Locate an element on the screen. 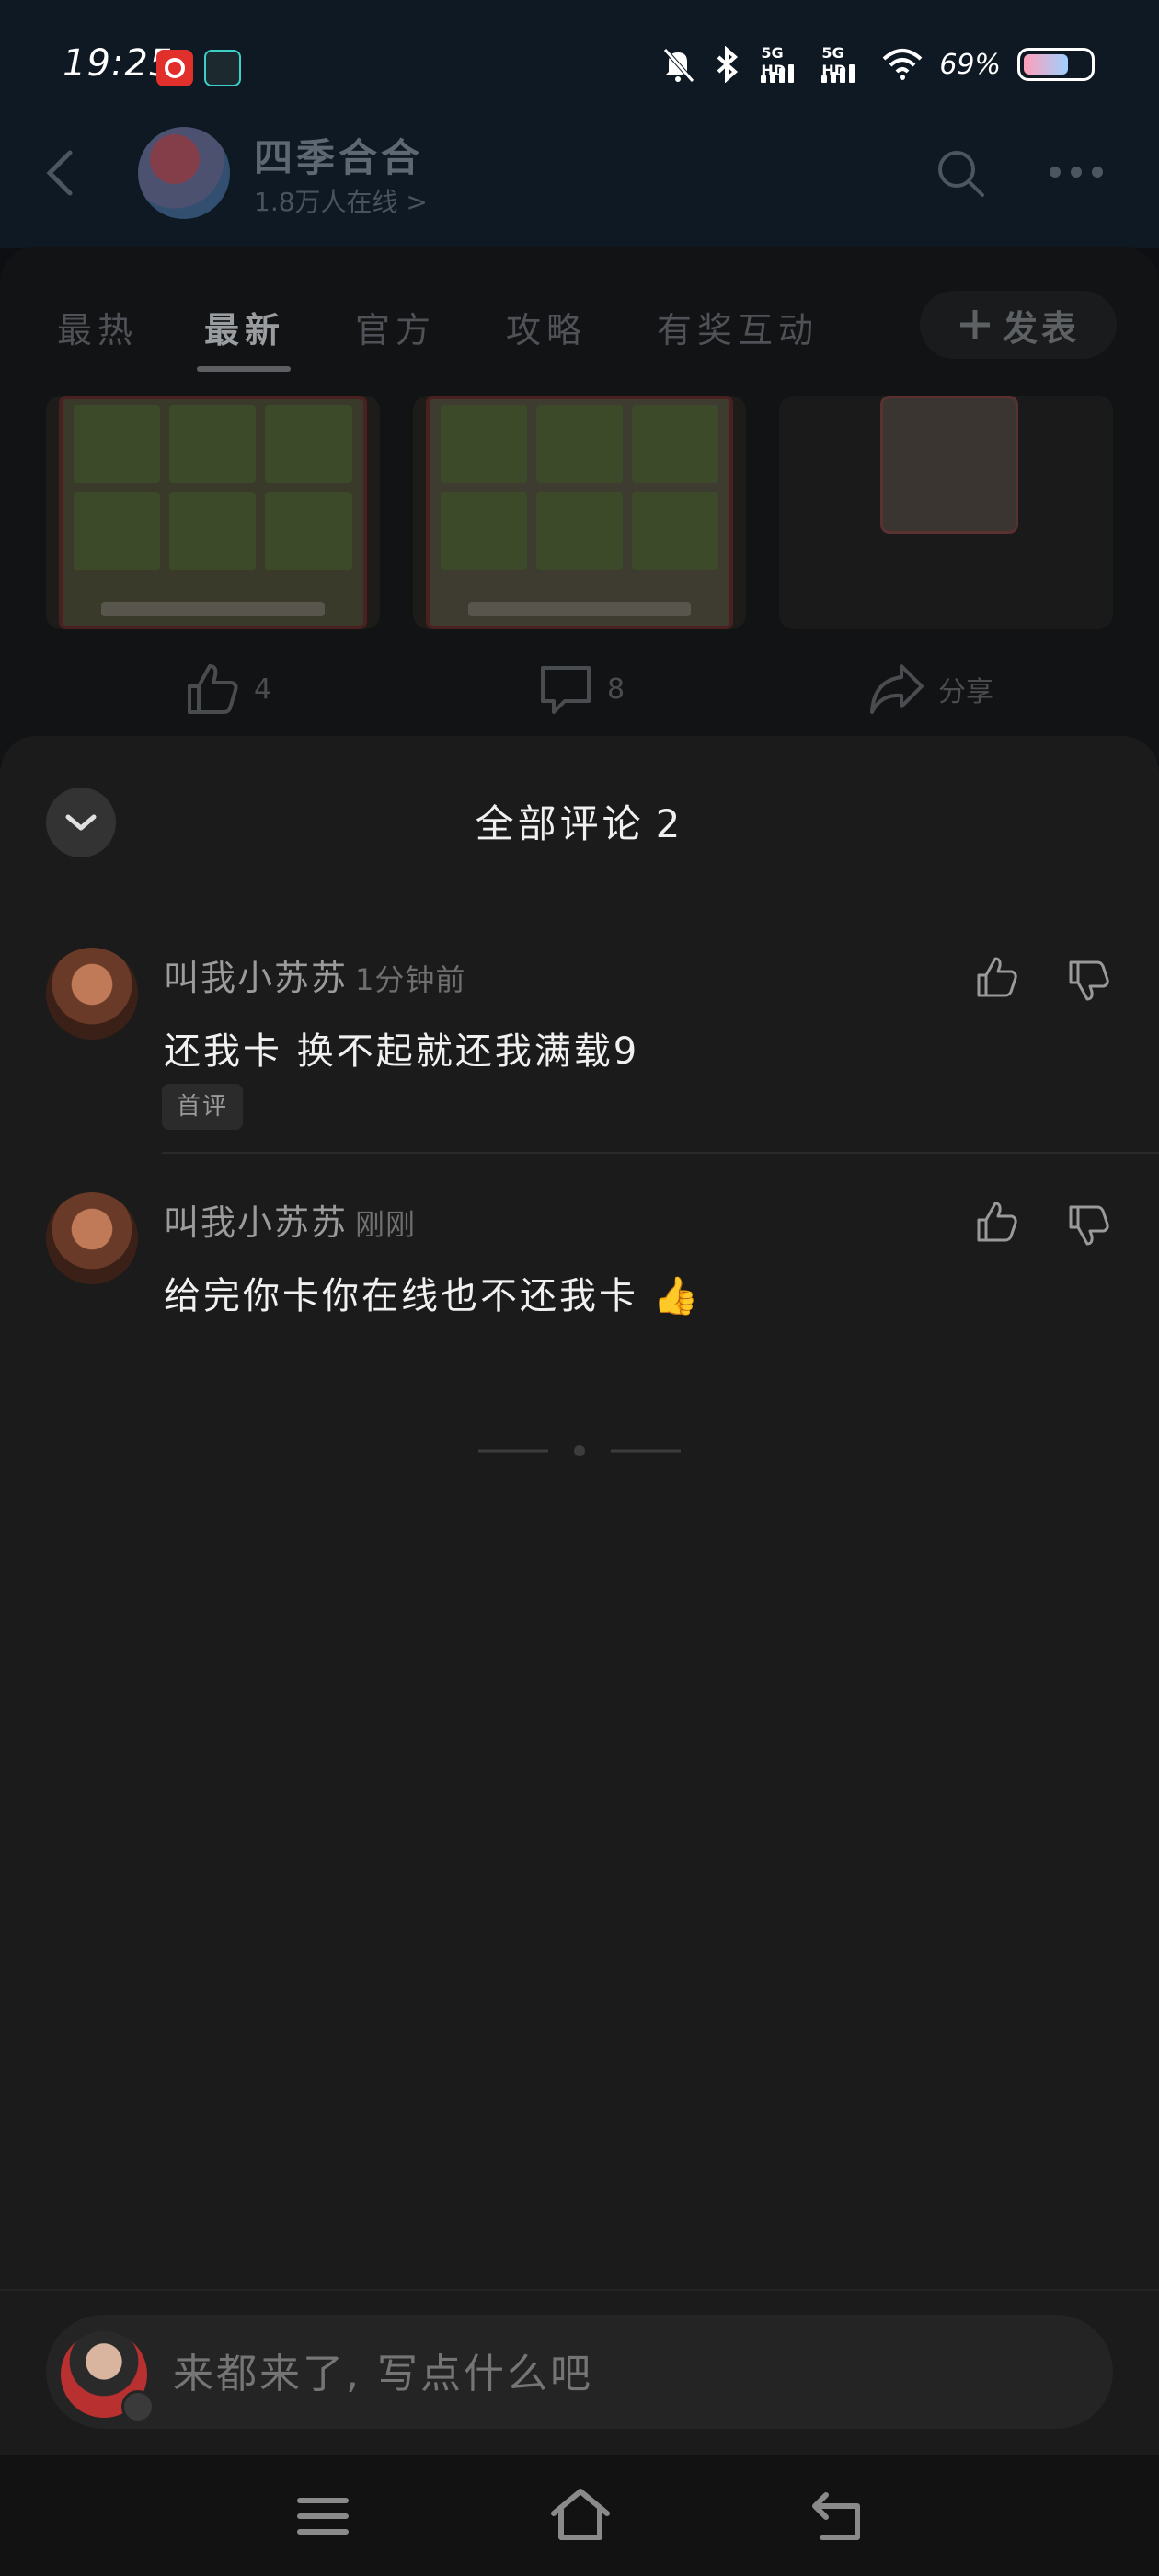 The width and height of the screenshot is (1159, 2576). post-button: 发表 is located at coordinates (1018, 325).